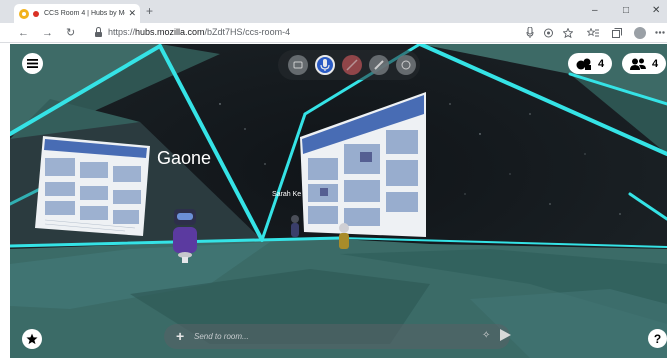  Describe the element at coordinates (185, 237) in the screenshot. I see `robot-avatar` at that location.